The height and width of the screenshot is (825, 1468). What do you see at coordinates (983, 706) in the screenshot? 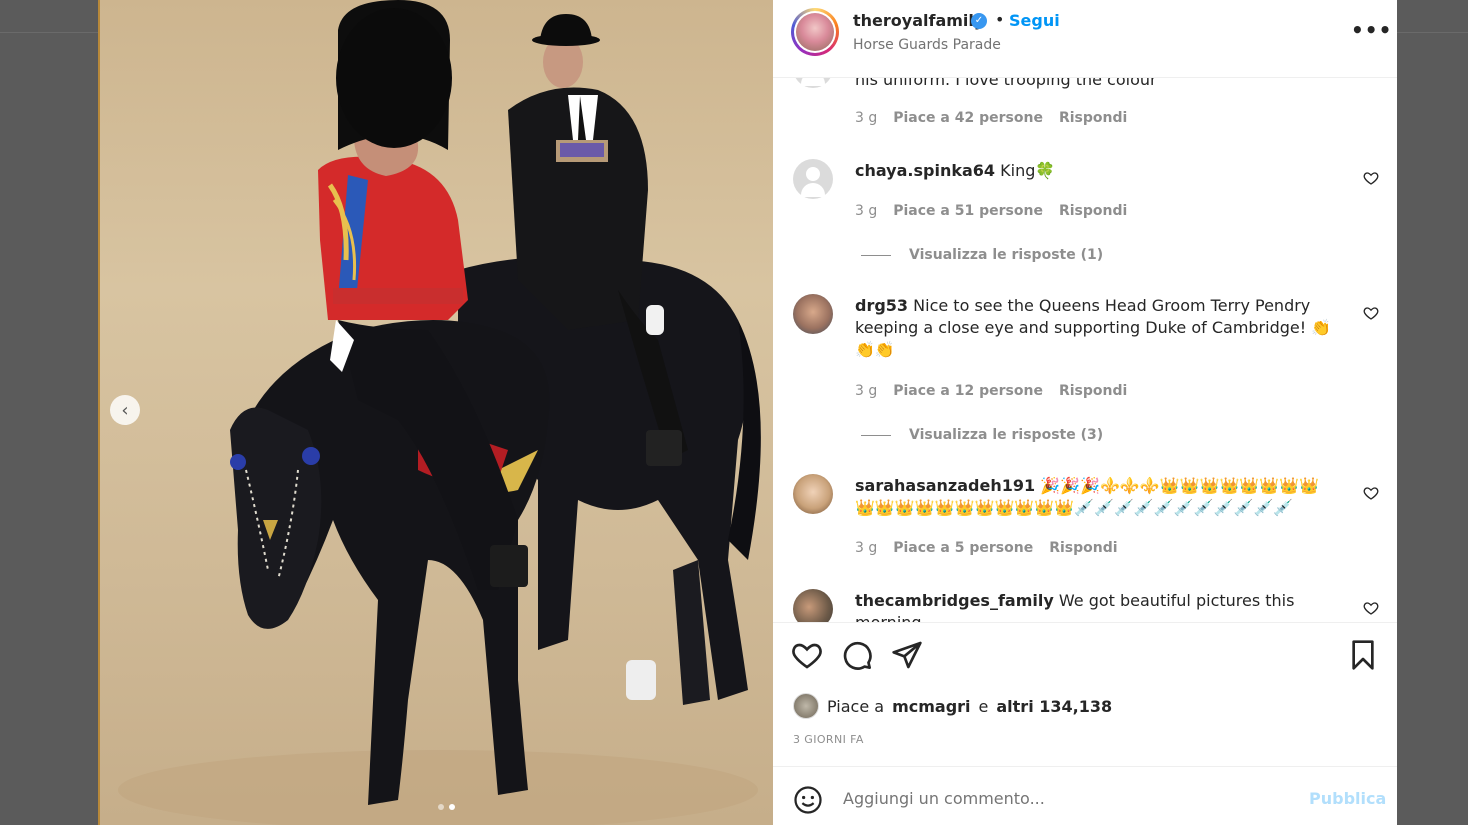
I see `likes-mid: e` at bounding box center [983, 706].